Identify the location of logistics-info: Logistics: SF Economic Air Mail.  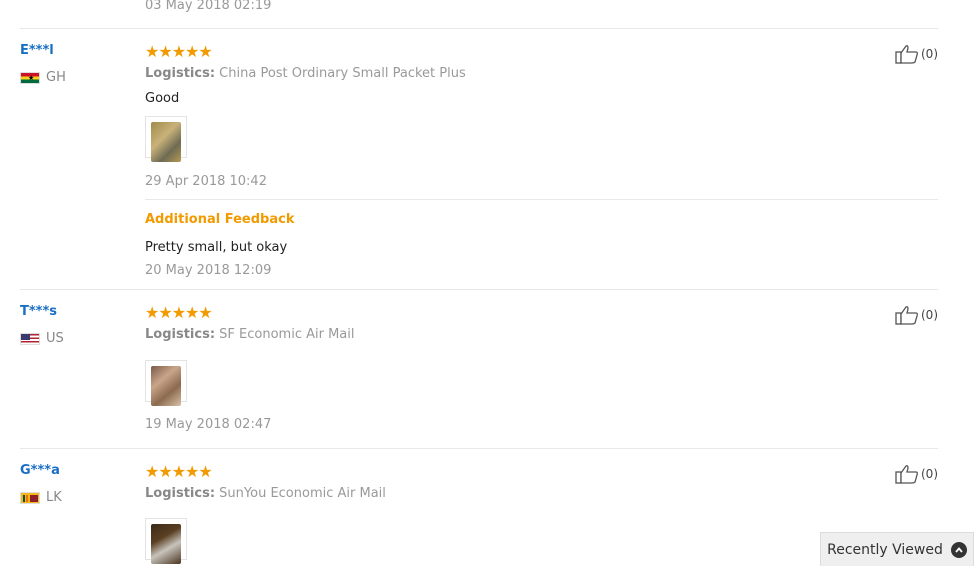
(250, 334).